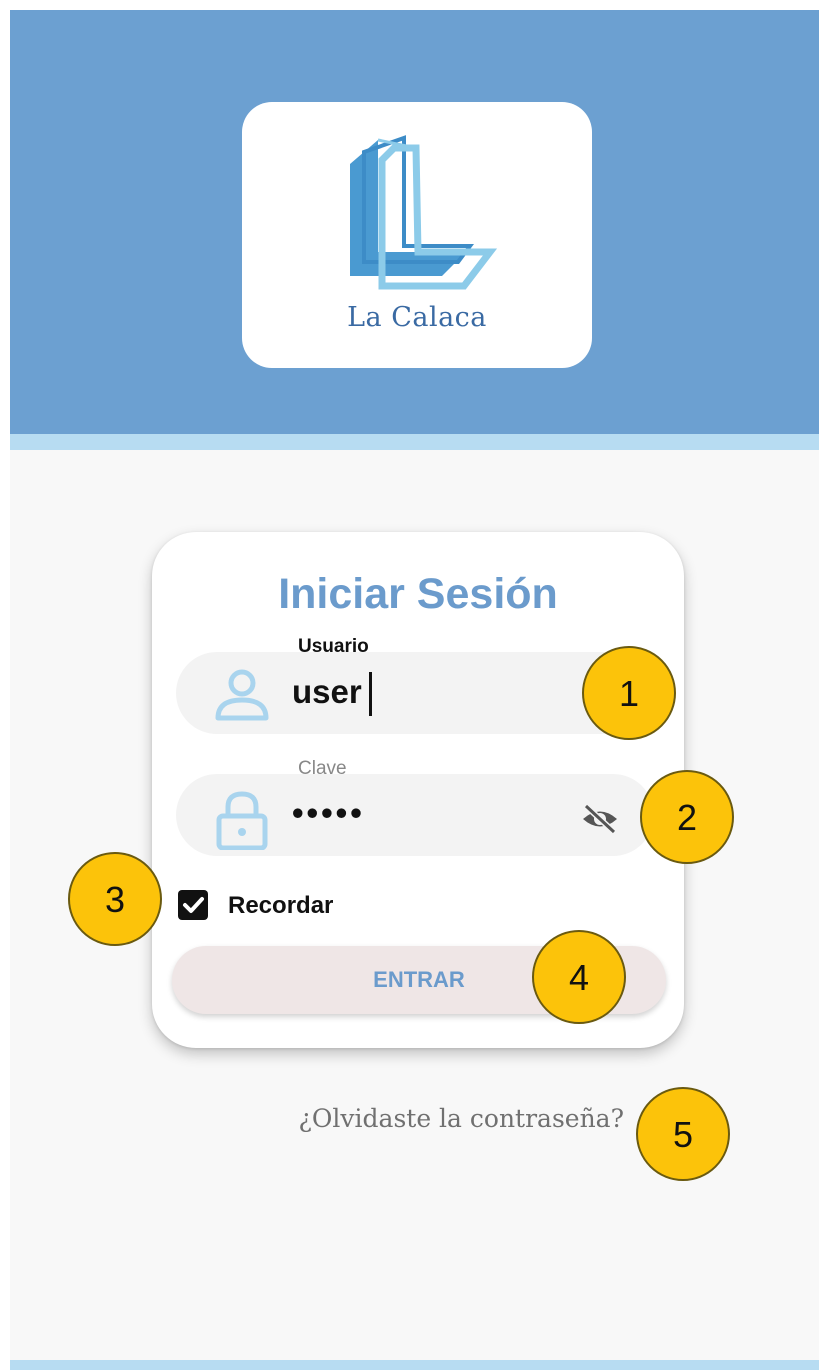 This screenshot has height=1370, width=819. Describe the element at coordinates (414, 1365) in the screenshot. I see `footer-divider` at that location.